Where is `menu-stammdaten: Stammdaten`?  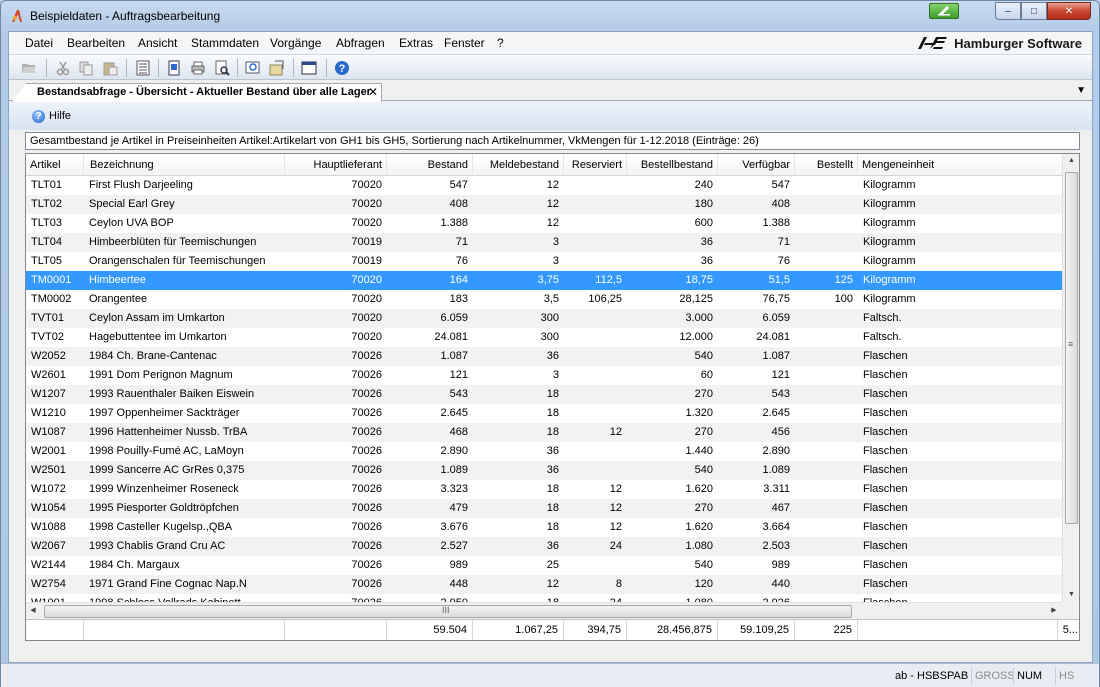
menu-stammdaten: Stammdaten is located at coordinates (225, 43).